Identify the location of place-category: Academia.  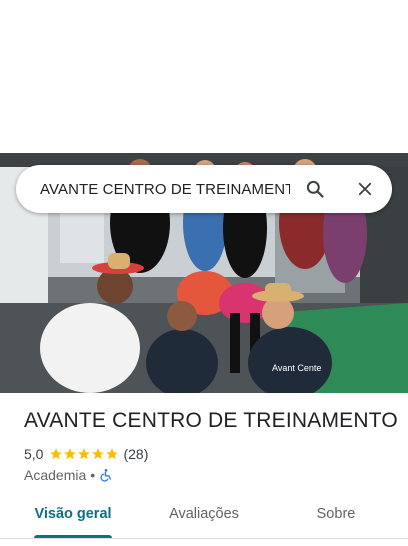
(55, 475).